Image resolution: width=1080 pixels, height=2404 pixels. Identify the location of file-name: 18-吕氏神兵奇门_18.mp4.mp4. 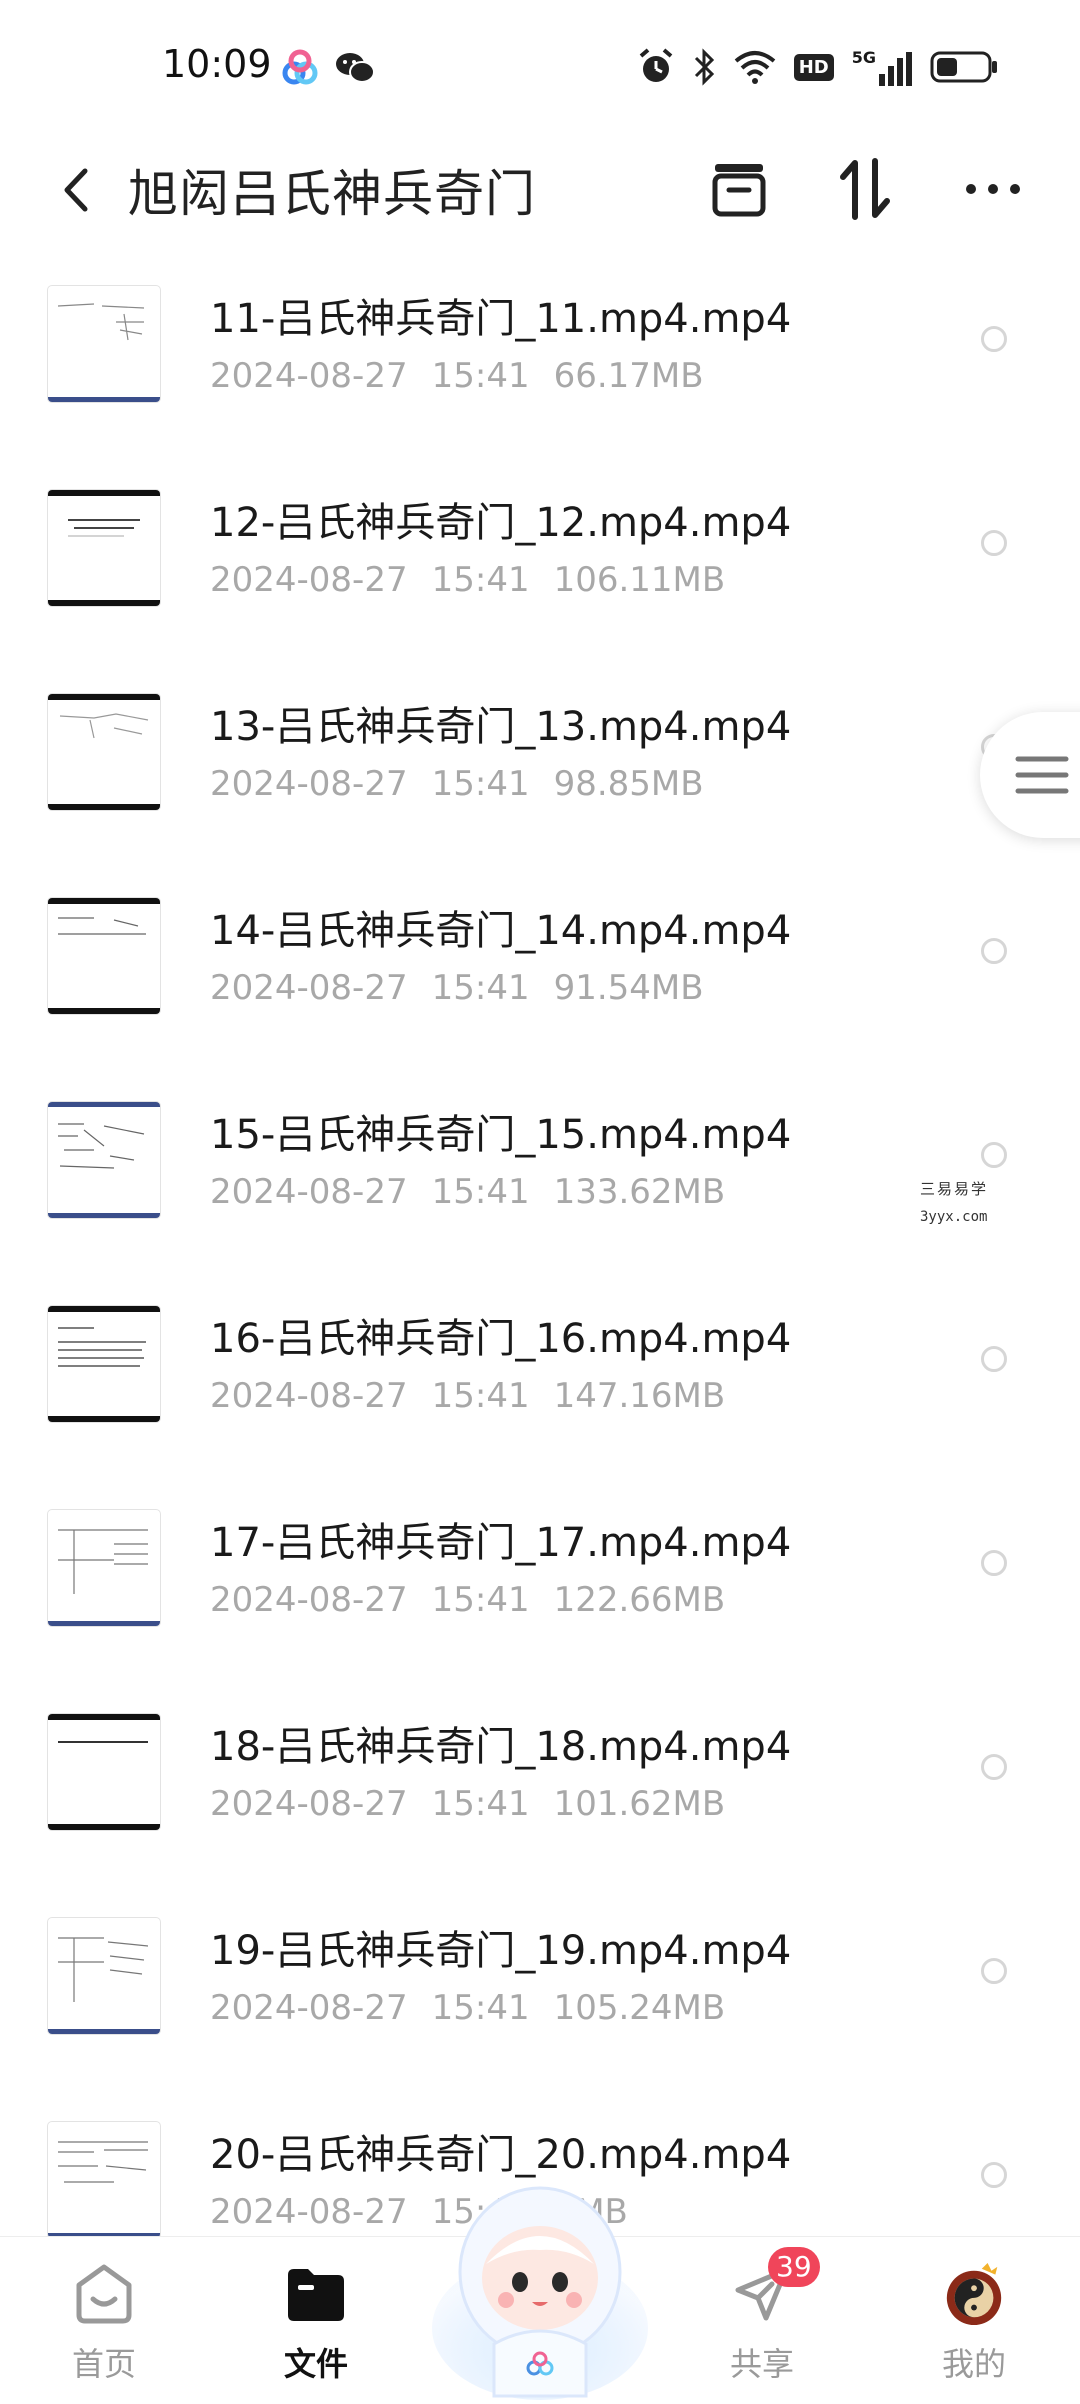
(501, 1747).